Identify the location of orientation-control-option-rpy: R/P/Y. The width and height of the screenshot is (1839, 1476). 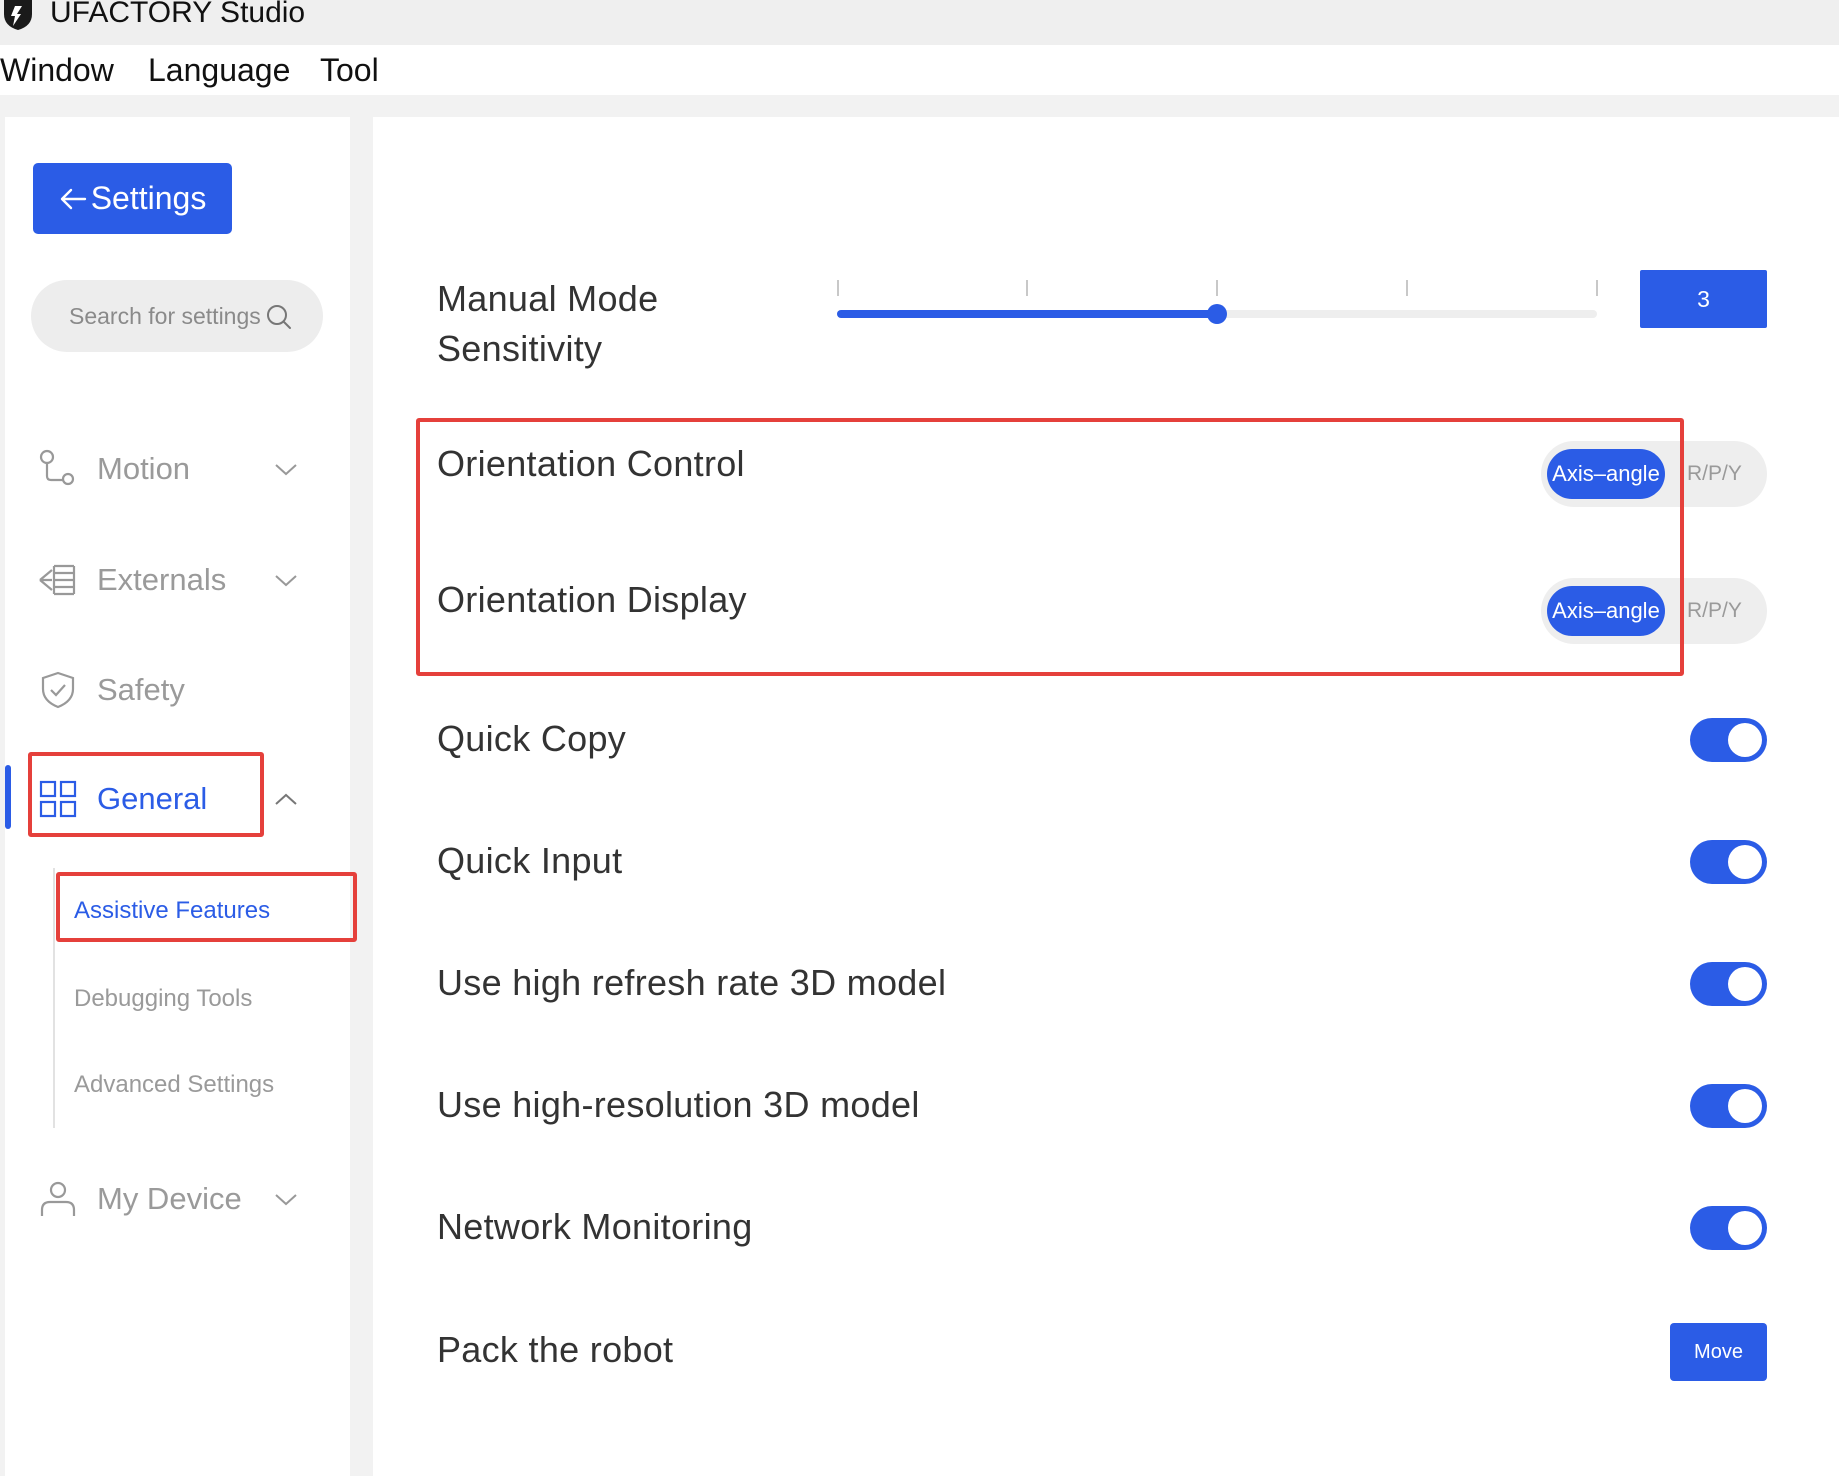
(1714, 474).